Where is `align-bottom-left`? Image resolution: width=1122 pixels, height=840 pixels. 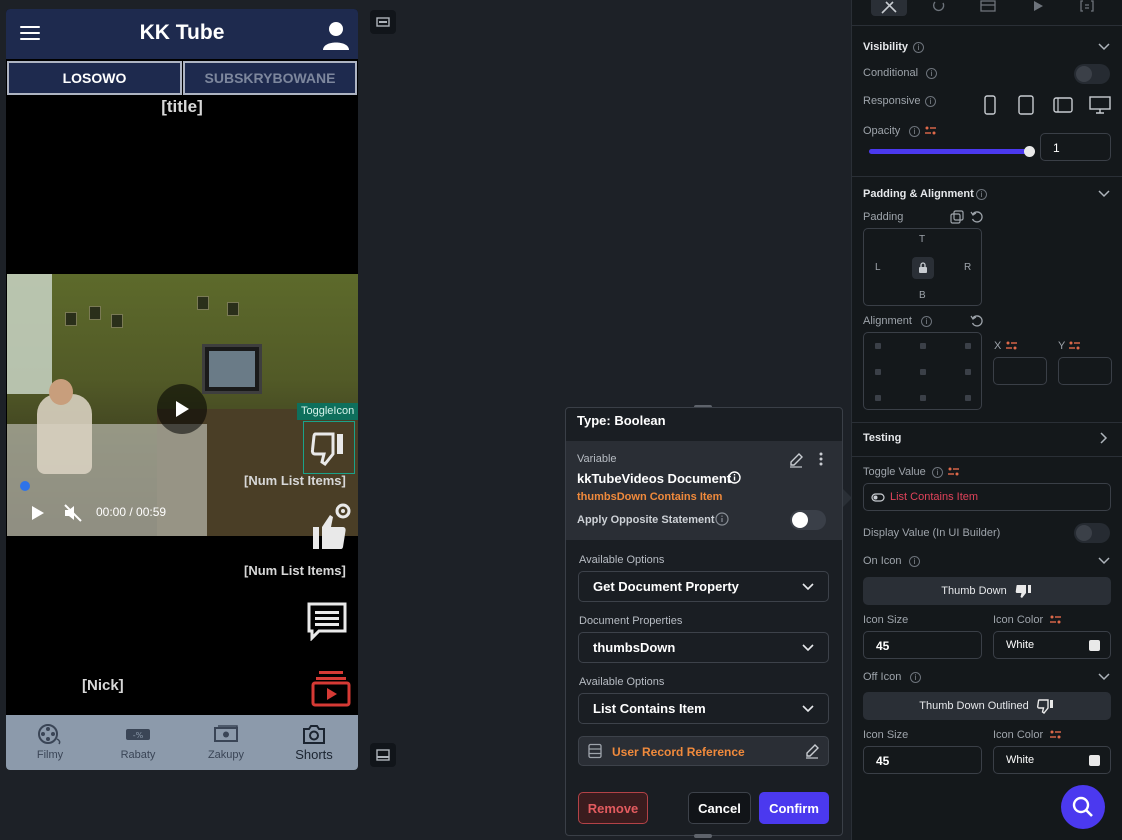
align-bottom-left is located at coordinates (878, 398).